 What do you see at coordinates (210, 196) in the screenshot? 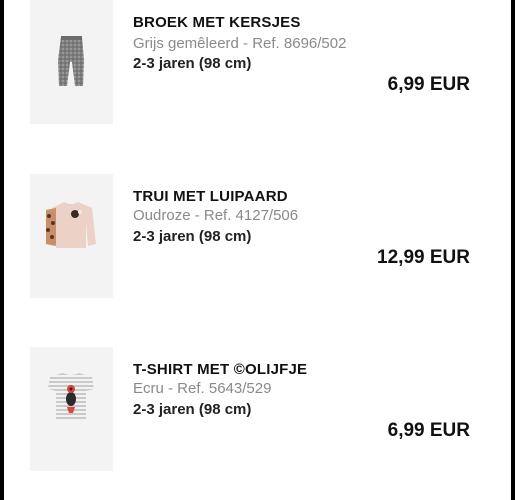
I see `product-name: TRUI MET LUIPAARD` at bounding box center [210, 196].